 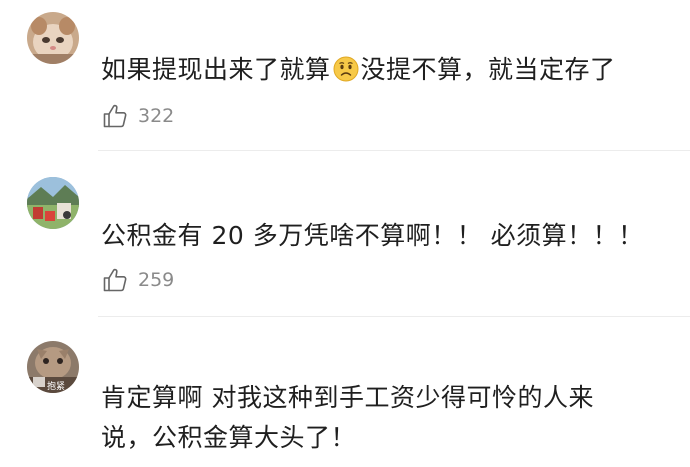 I want to click on like-button: 322, so click(x=138, y=116).